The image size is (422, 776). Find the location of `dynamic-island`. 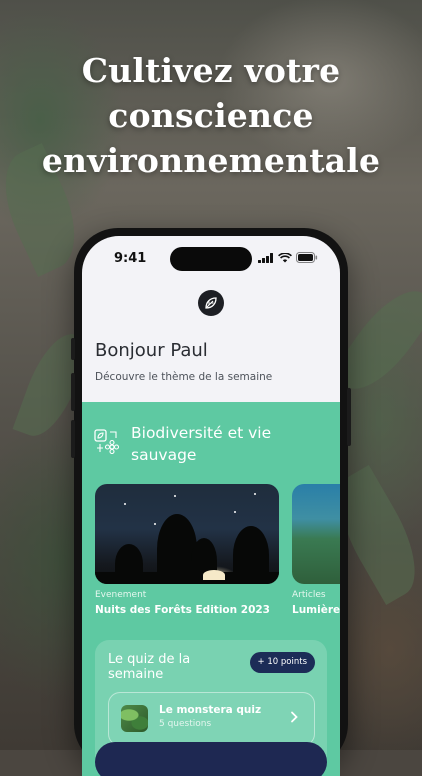

dynamic-island is located at coordinates (211, 259).